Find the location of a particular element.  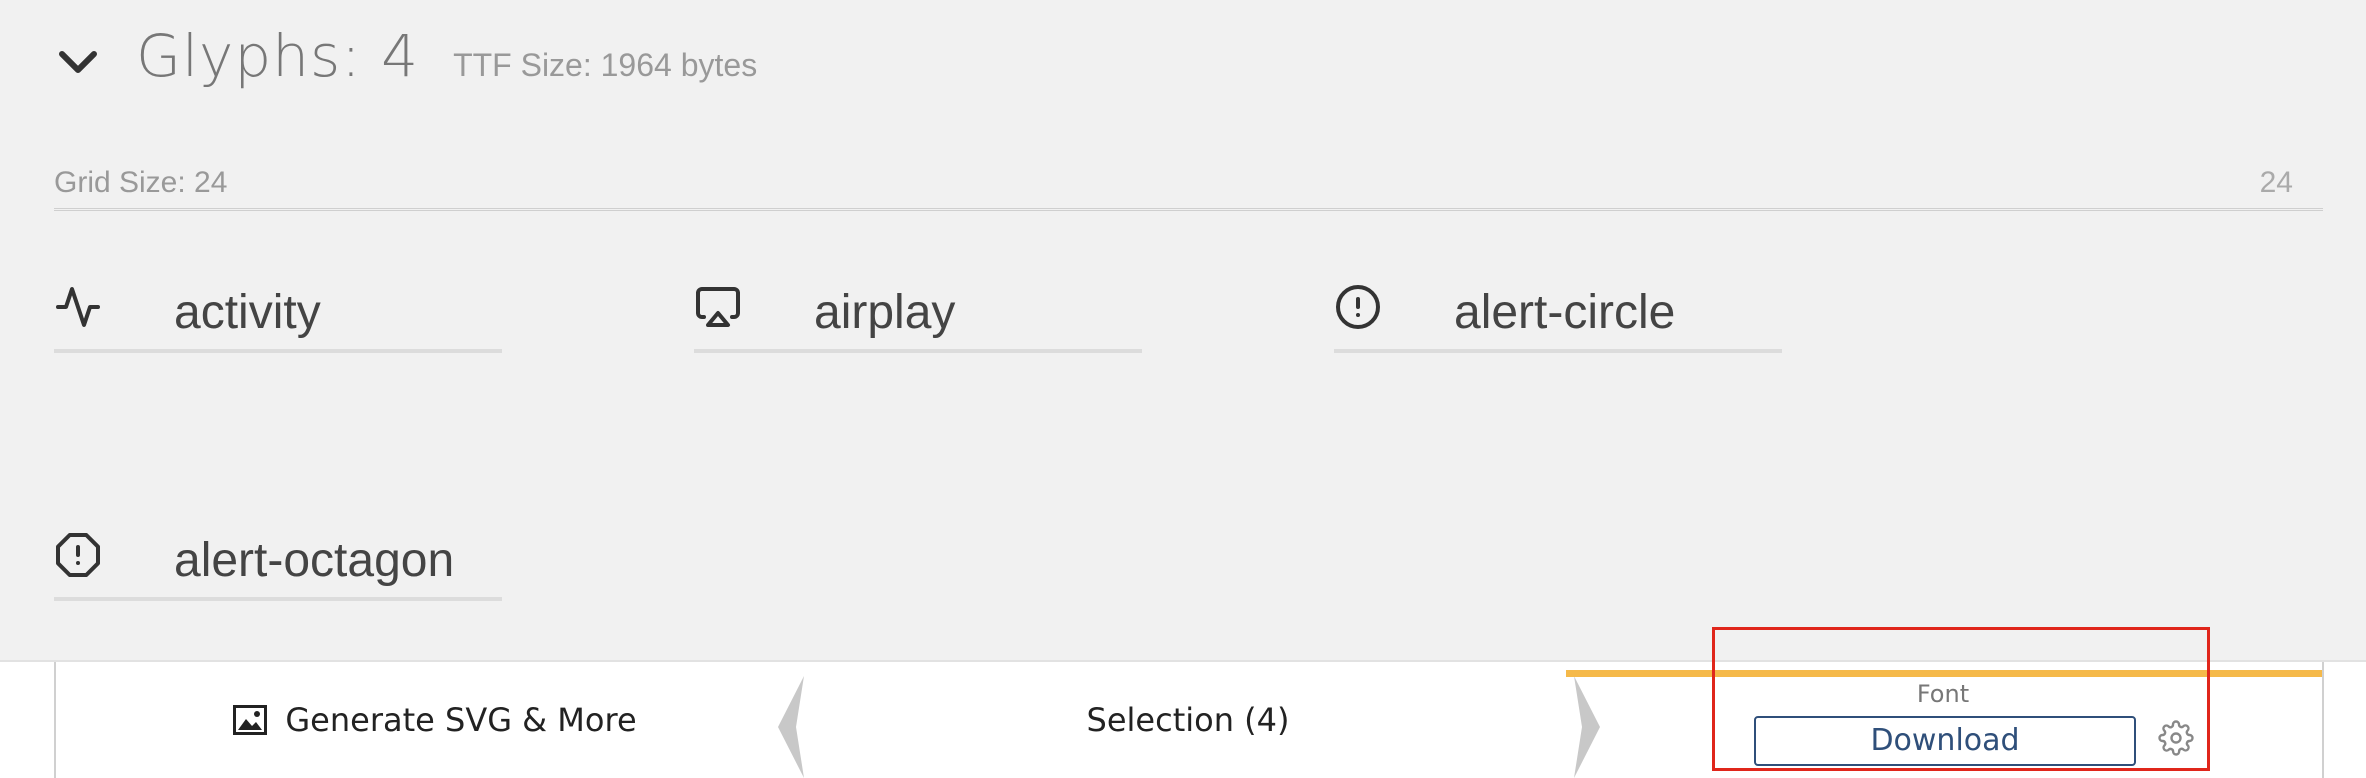

glyph-name-input: alert-circle is located at coordinates (1564, 312).